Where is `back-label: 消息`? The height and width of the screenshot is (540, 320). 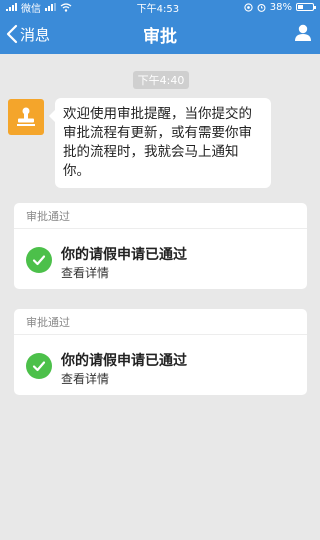
back-label: 消息 is located at coordinates (35, 34).